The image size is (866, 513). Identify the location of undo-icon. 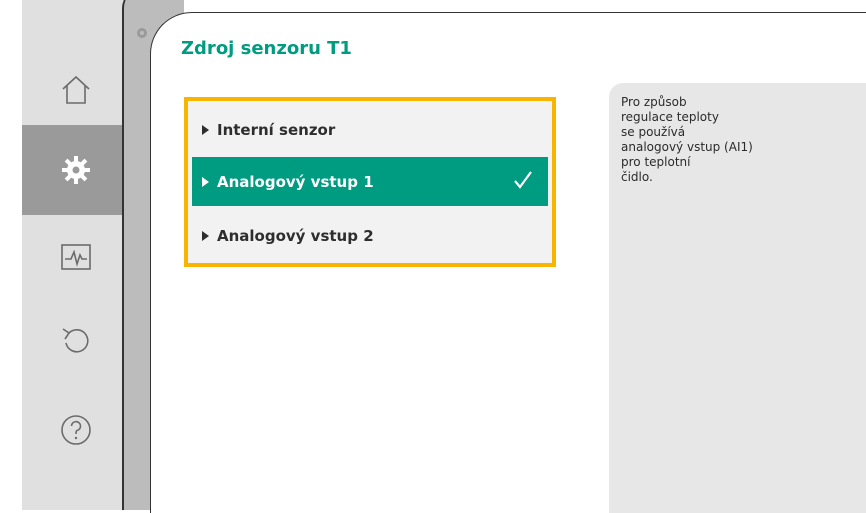
(75, 340).